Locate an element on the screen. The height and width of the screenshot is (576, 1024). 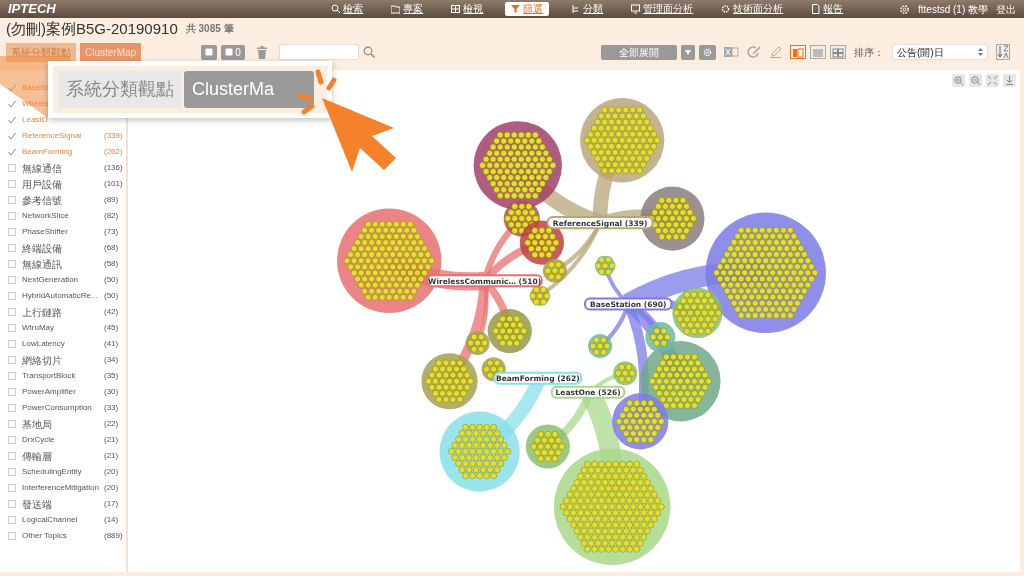
topic-label: PhaseShifter is located at coordinates (63, 232).